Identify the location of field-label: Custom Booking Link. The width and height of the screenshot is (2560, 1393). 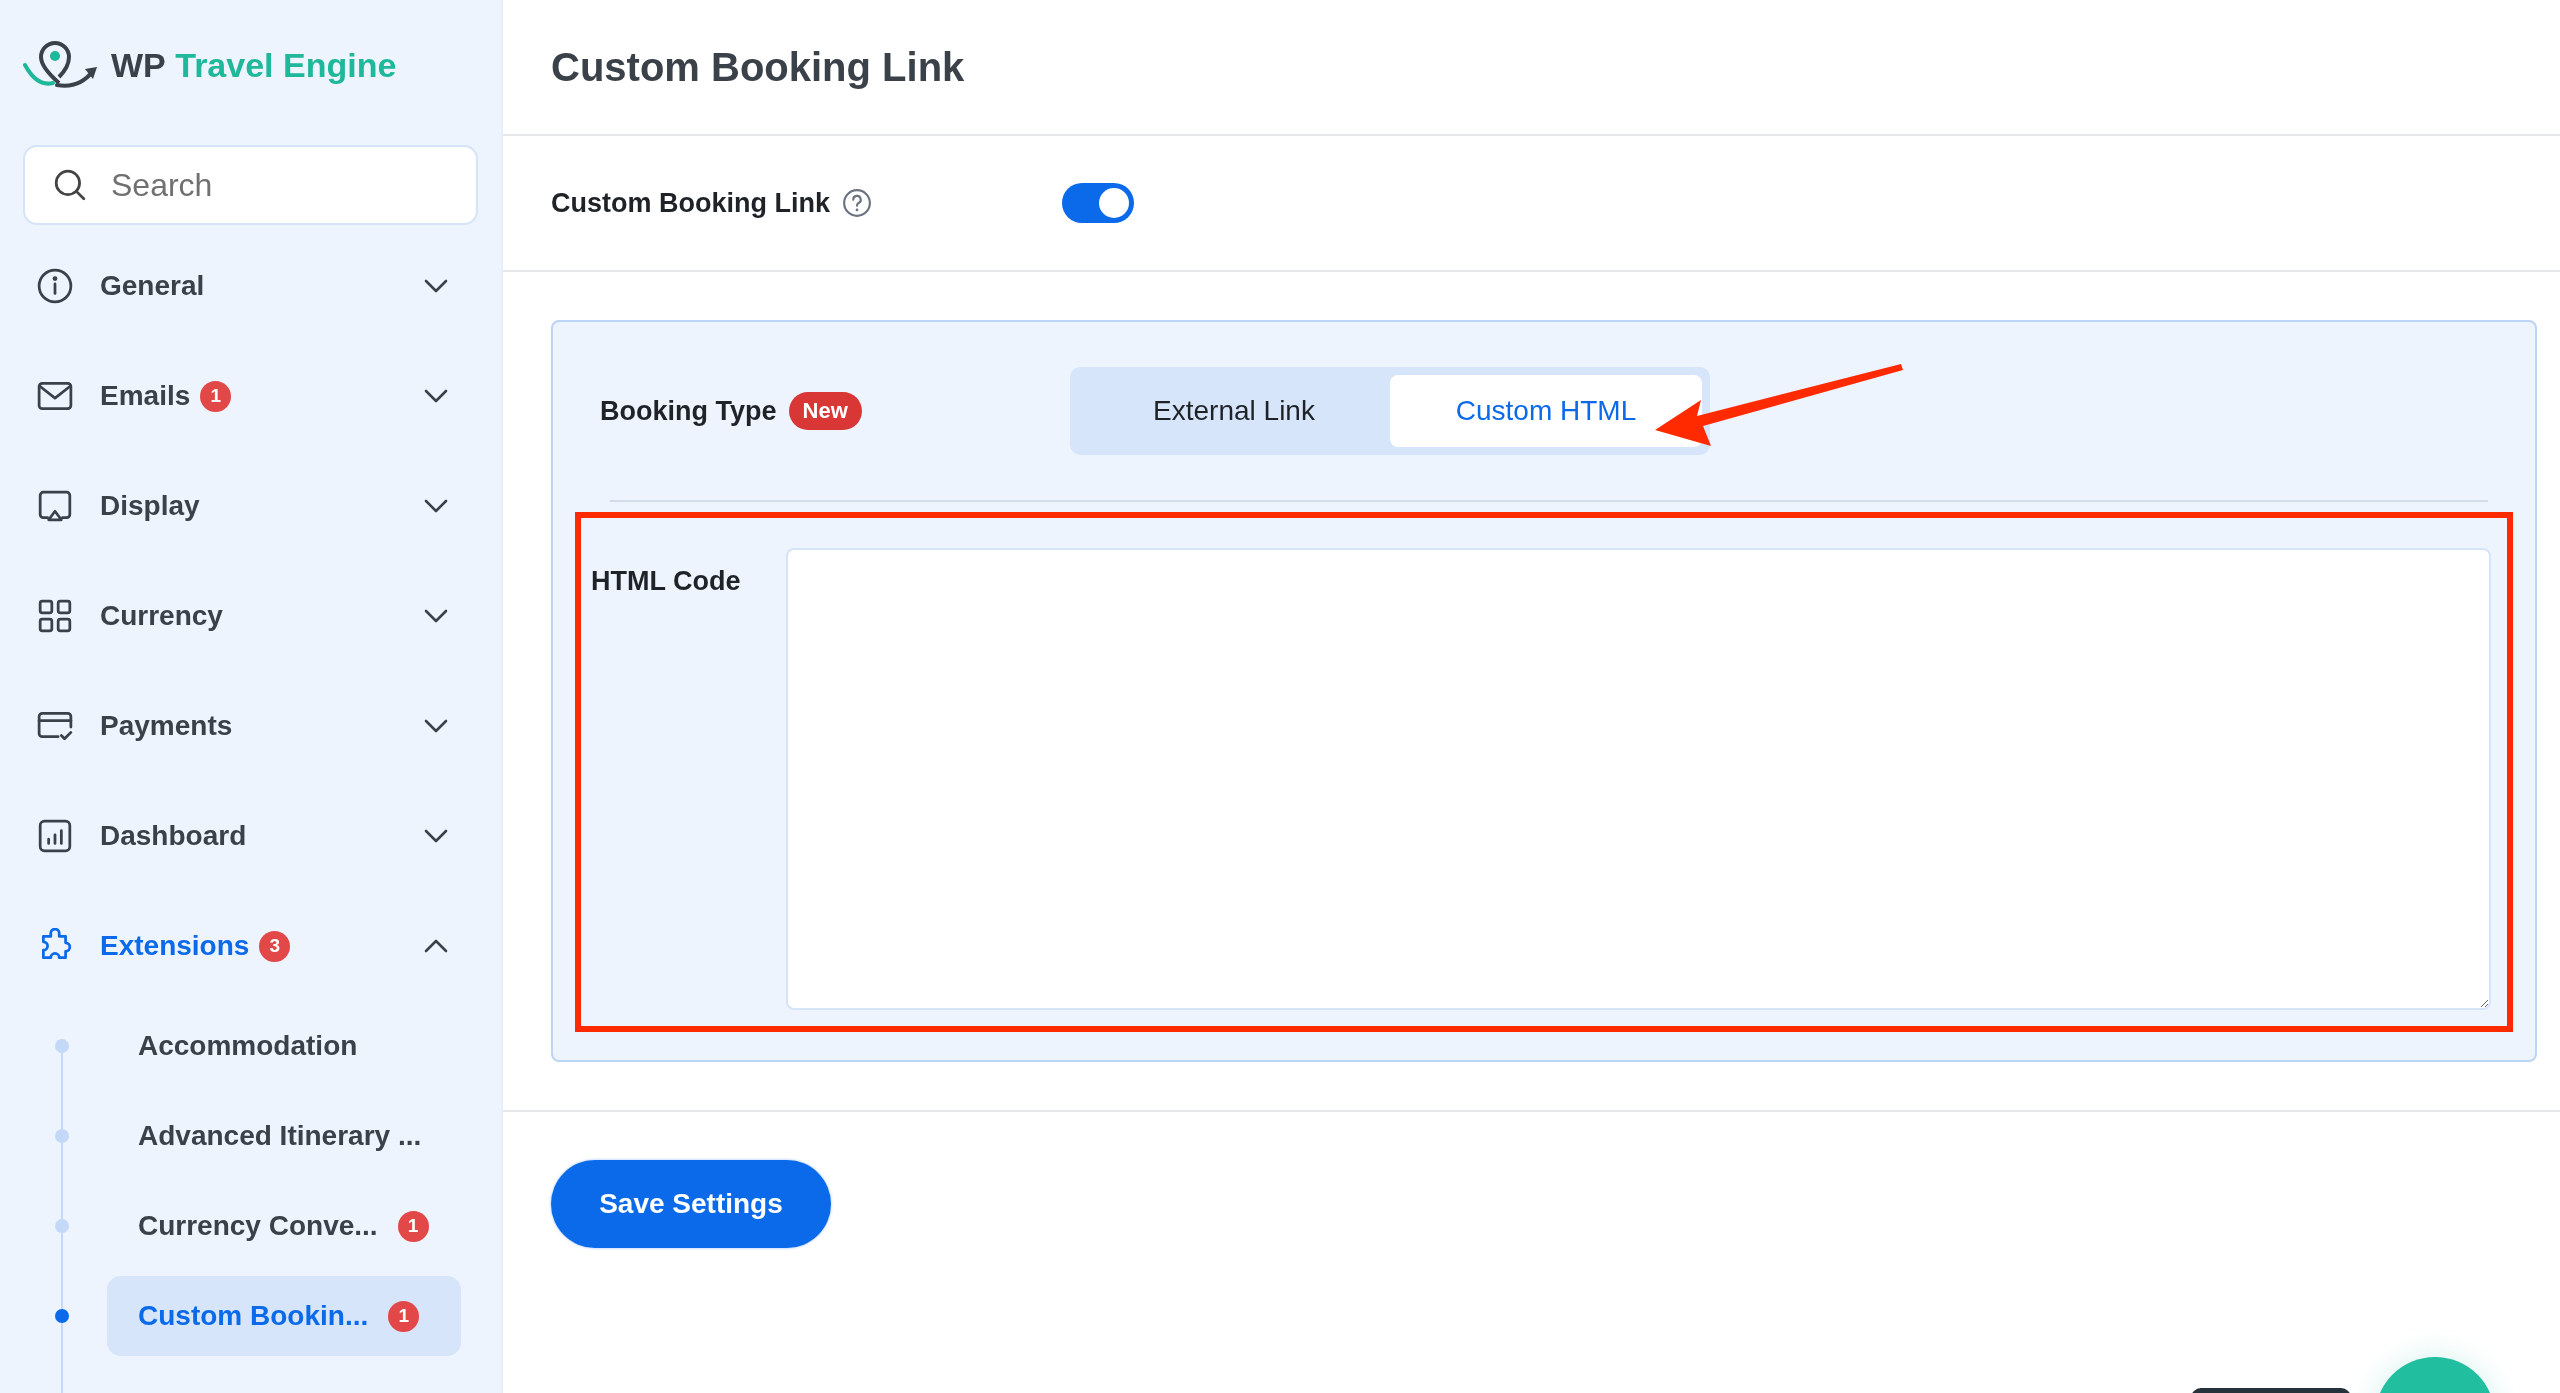
(690, 203).